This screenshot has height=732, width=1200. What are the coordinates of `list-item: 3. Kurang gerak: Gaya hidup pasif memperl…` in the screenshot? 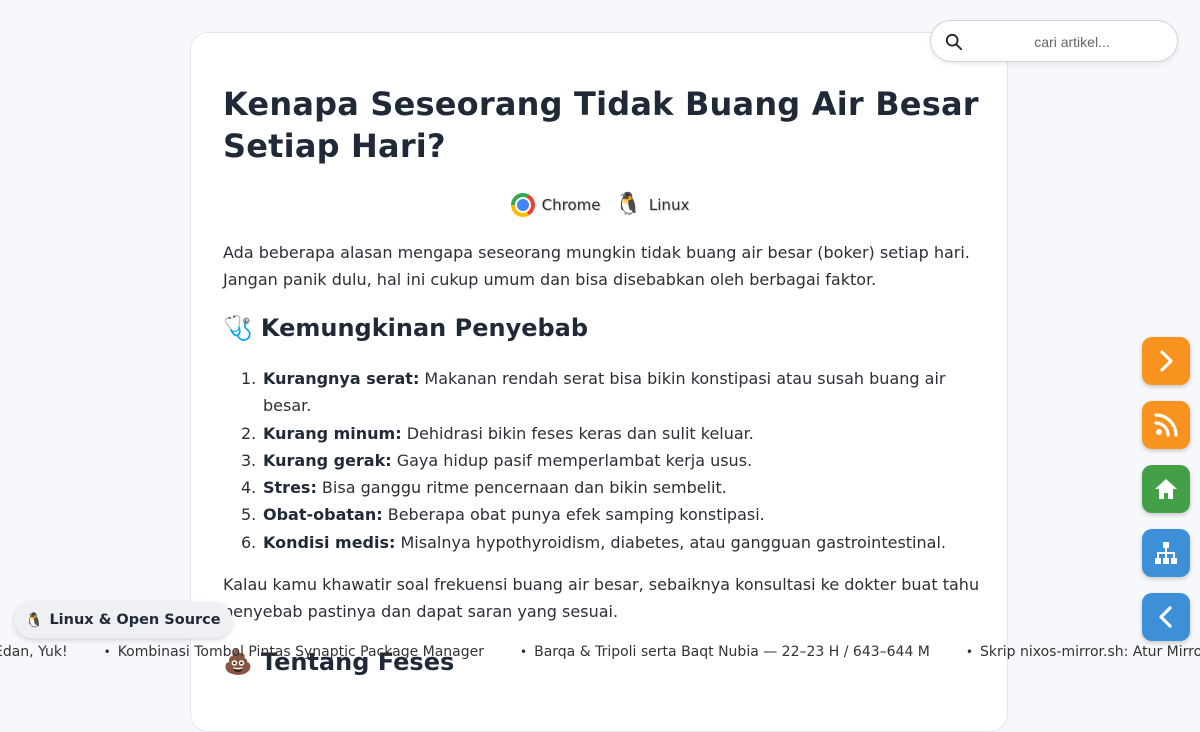 It's located at (612, 460).